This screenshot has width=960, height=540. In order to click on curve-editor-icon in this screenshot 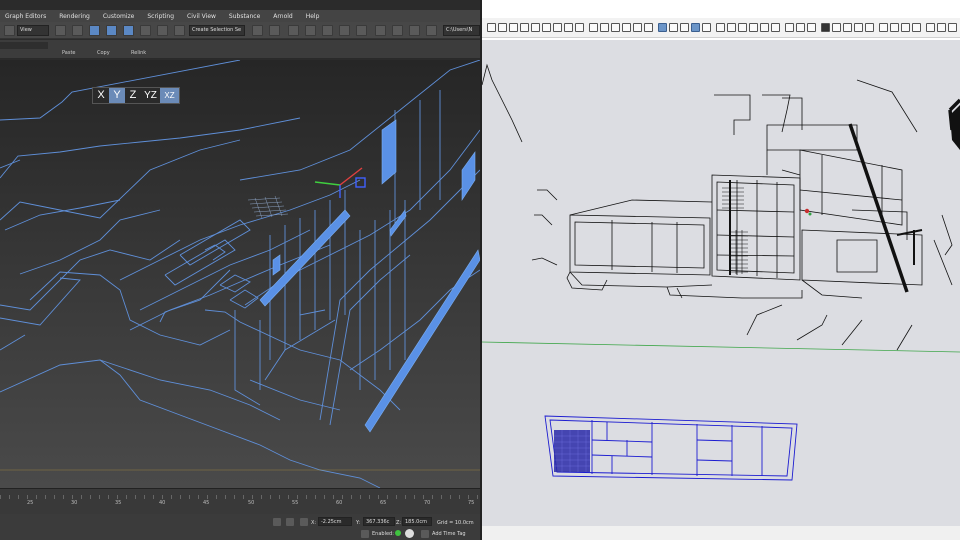, I will do `click(344, 30)`.